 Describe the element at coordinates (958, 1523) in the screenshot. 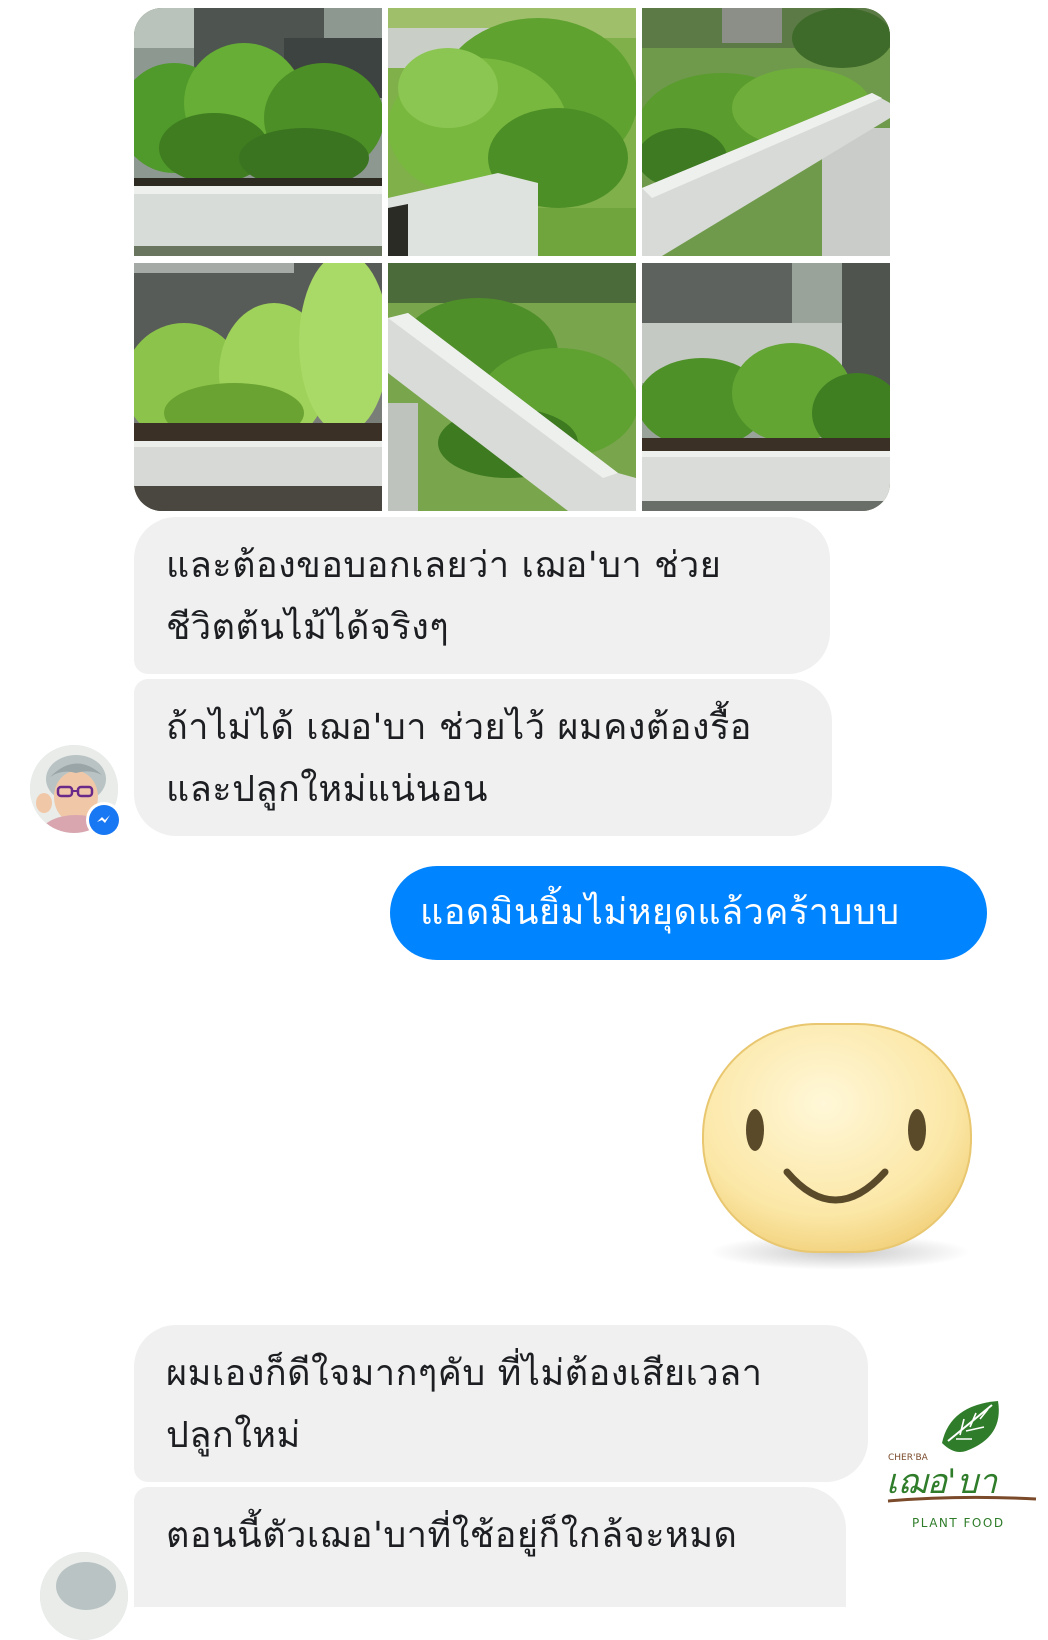

I see `logo-tagline: PLANT FOOD` at that location.